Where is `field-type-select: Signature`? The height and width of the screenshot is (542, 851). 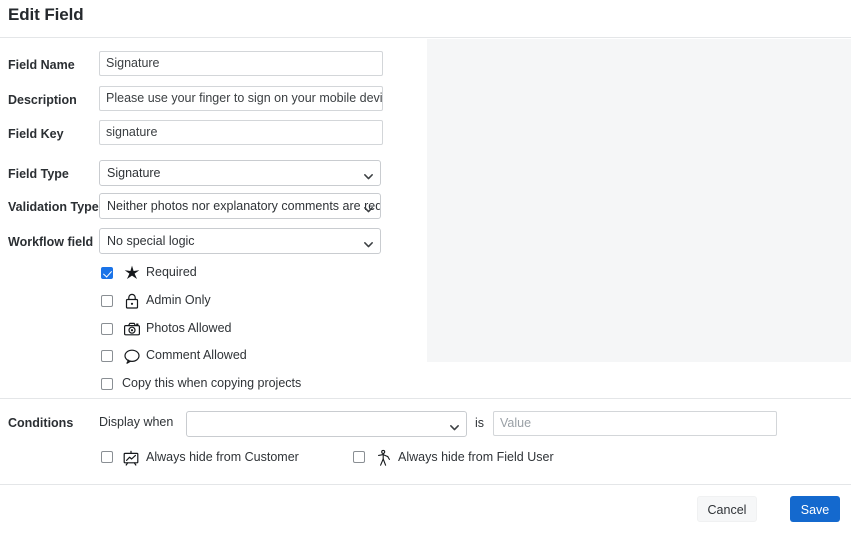
field-type-select: Signature is located at coordinates (240, 173).